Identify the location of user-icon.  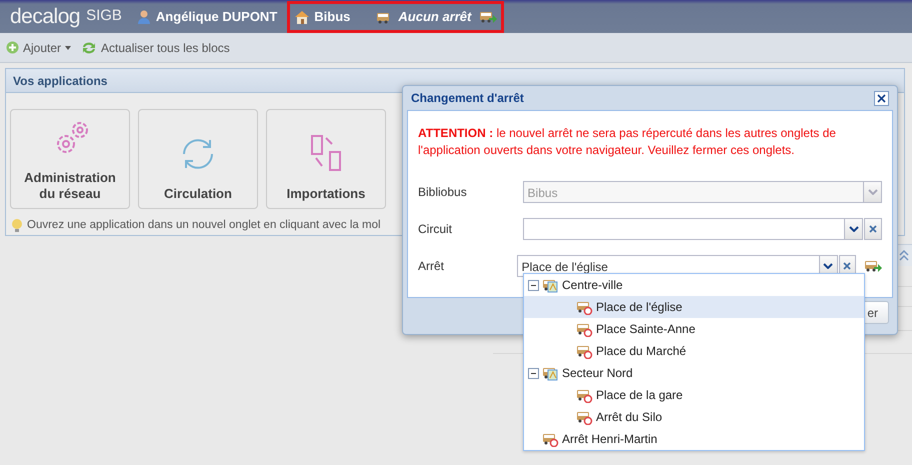
(144, 16).